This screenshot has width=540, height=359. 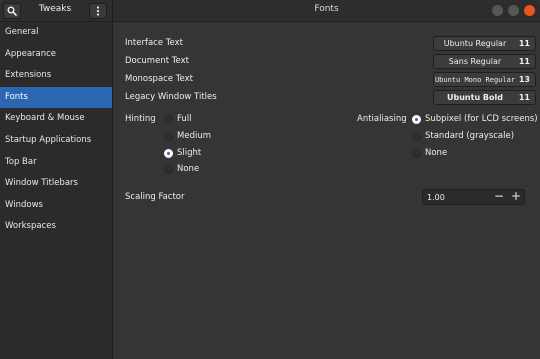 What do you see at coordinates (330, 44) in the screenshot?
I see `interface-text-row: Interface Text Ubuntu Regular 11` at bounding box center [330, 44].